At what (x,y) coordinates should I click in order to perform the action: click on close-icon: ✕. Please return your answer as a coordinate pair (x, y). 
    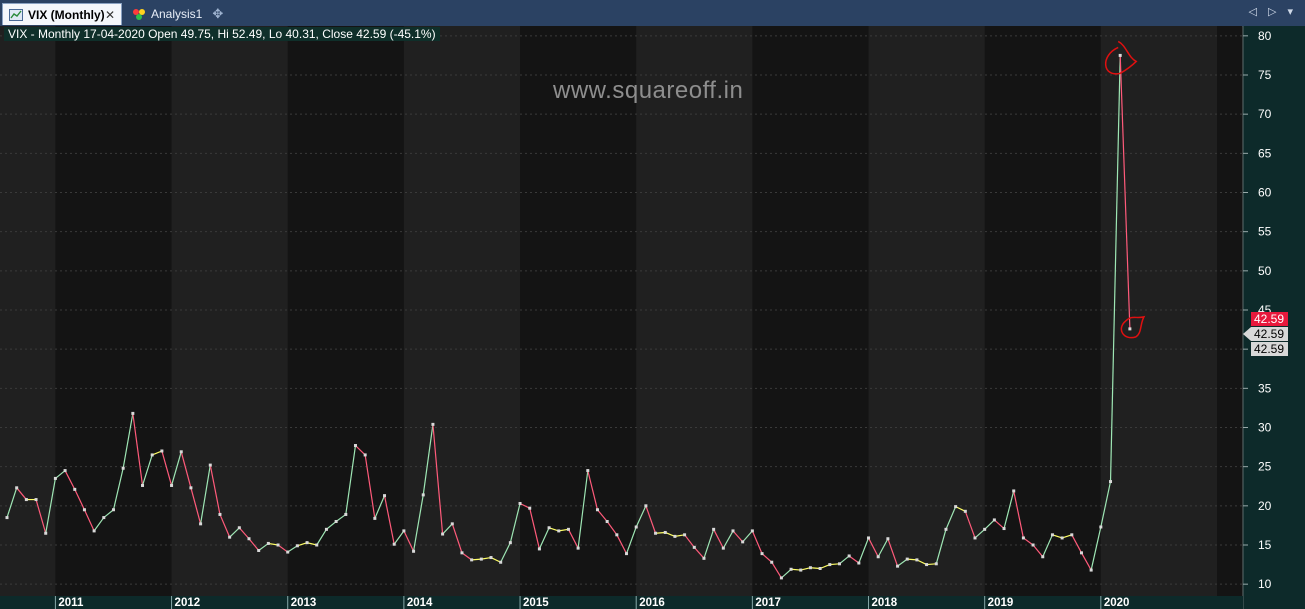
    Looking at the image, I should click on (110, 15).